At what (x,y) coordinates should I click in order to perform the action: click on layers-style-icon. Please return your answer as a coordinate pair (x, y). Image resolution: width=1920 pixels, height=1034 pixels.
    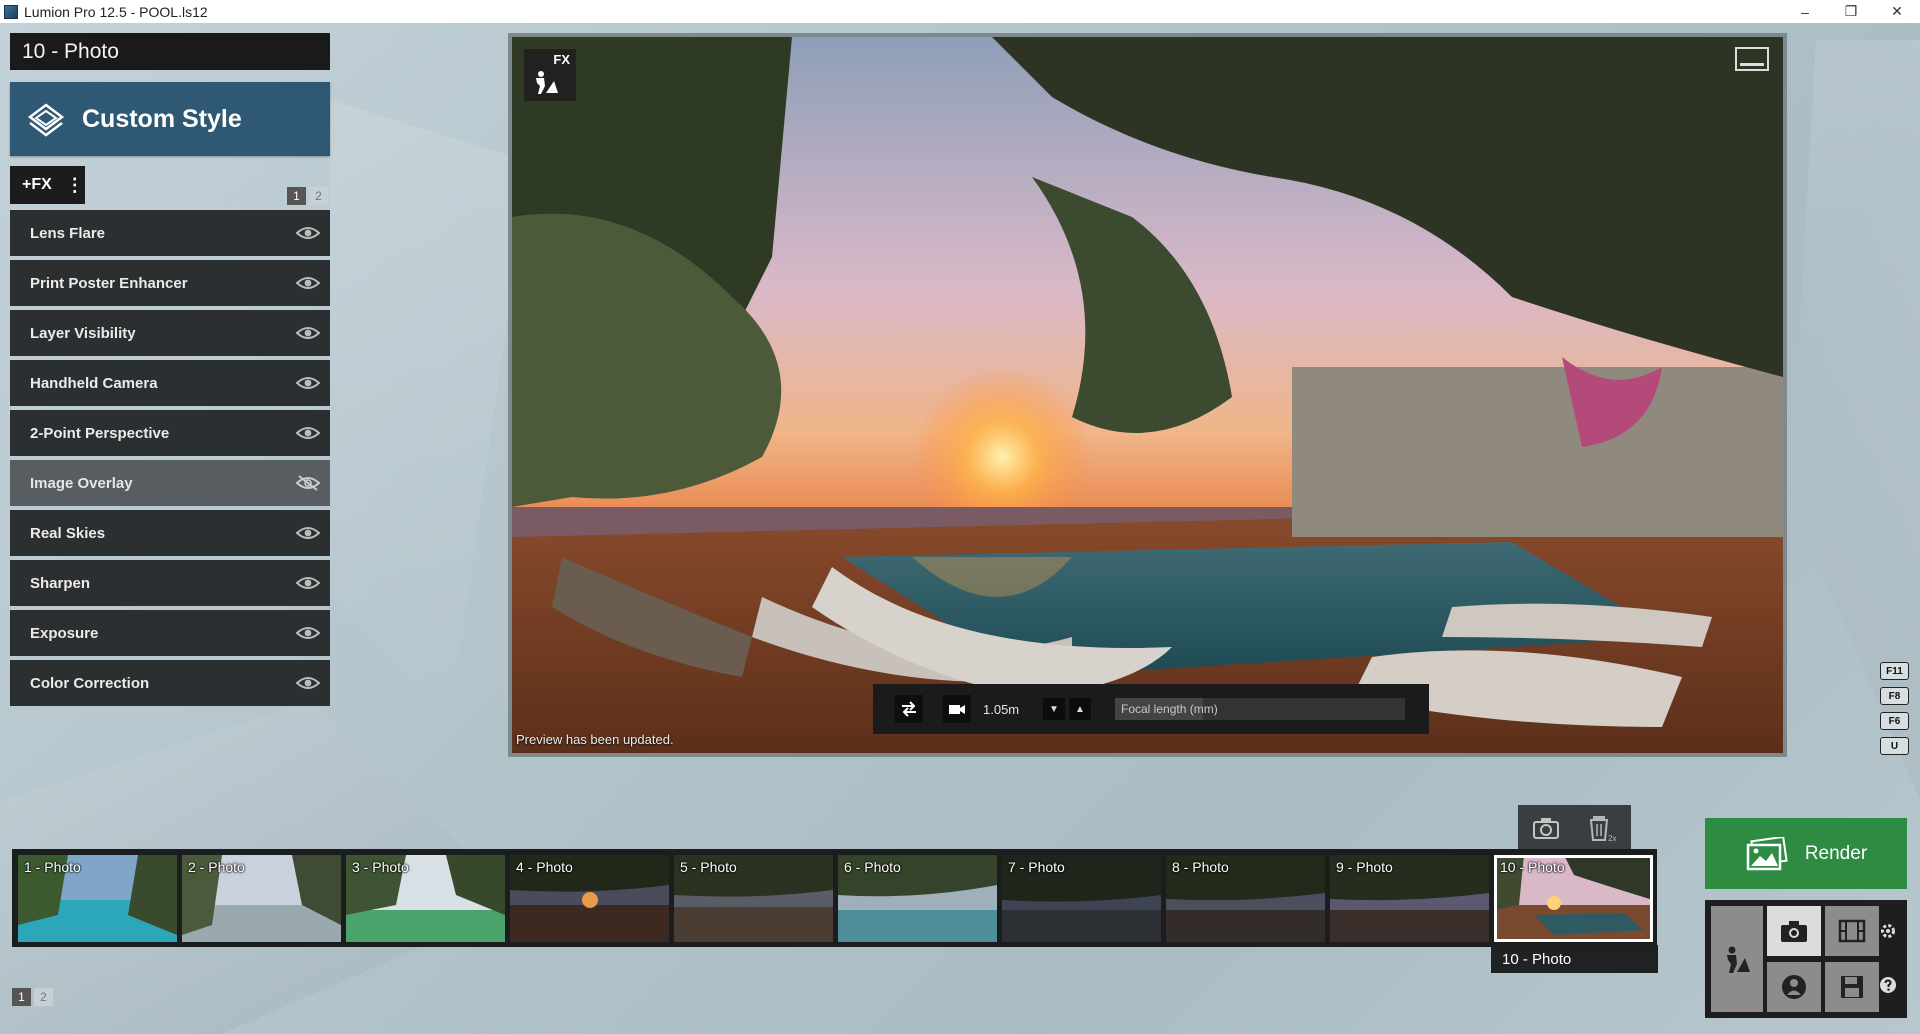
    Looking at the image, I should click on (46, 120).